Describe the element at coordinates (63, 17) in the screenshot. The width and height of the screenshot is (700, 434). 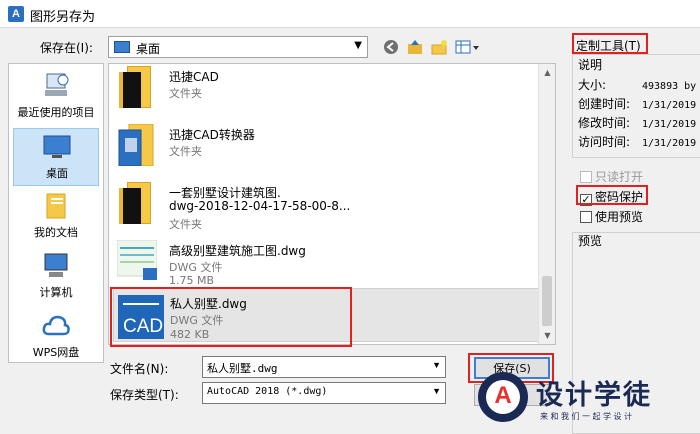
I see `window-title: 图形另存为` at that location.